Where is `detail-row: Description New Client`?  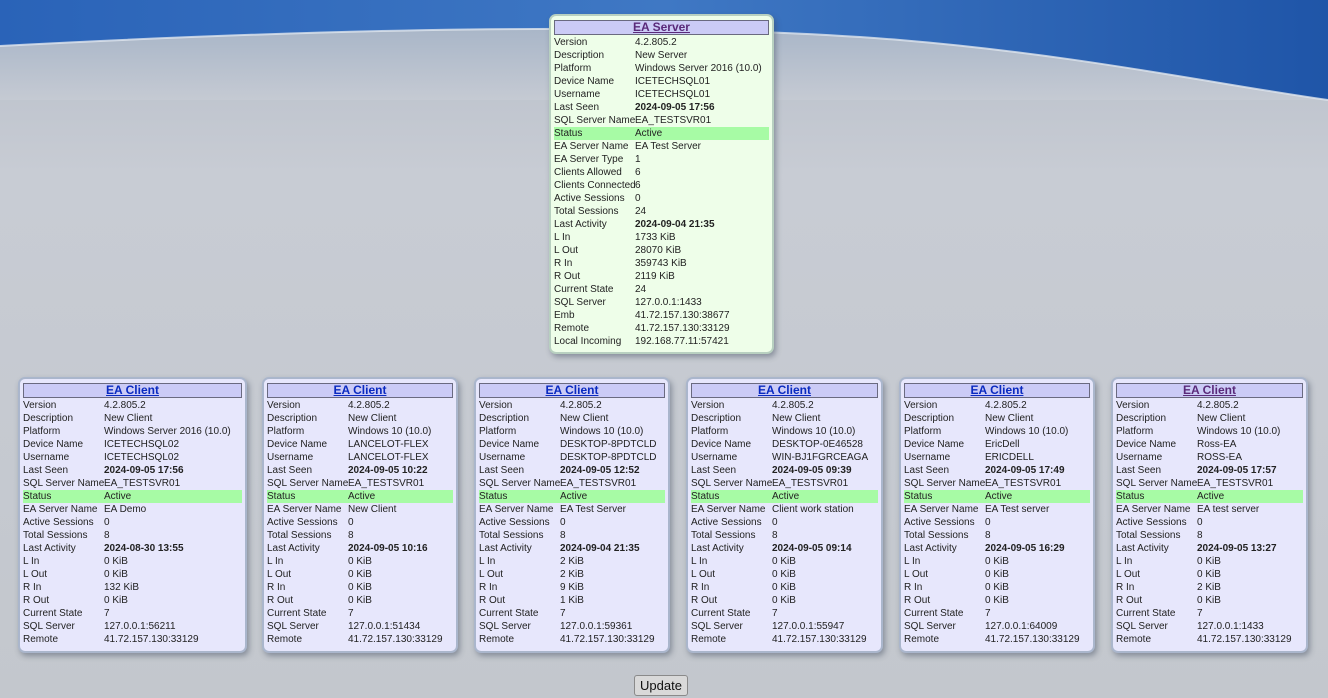
detail-row: Description New Client is located at coordinates (784, 418).